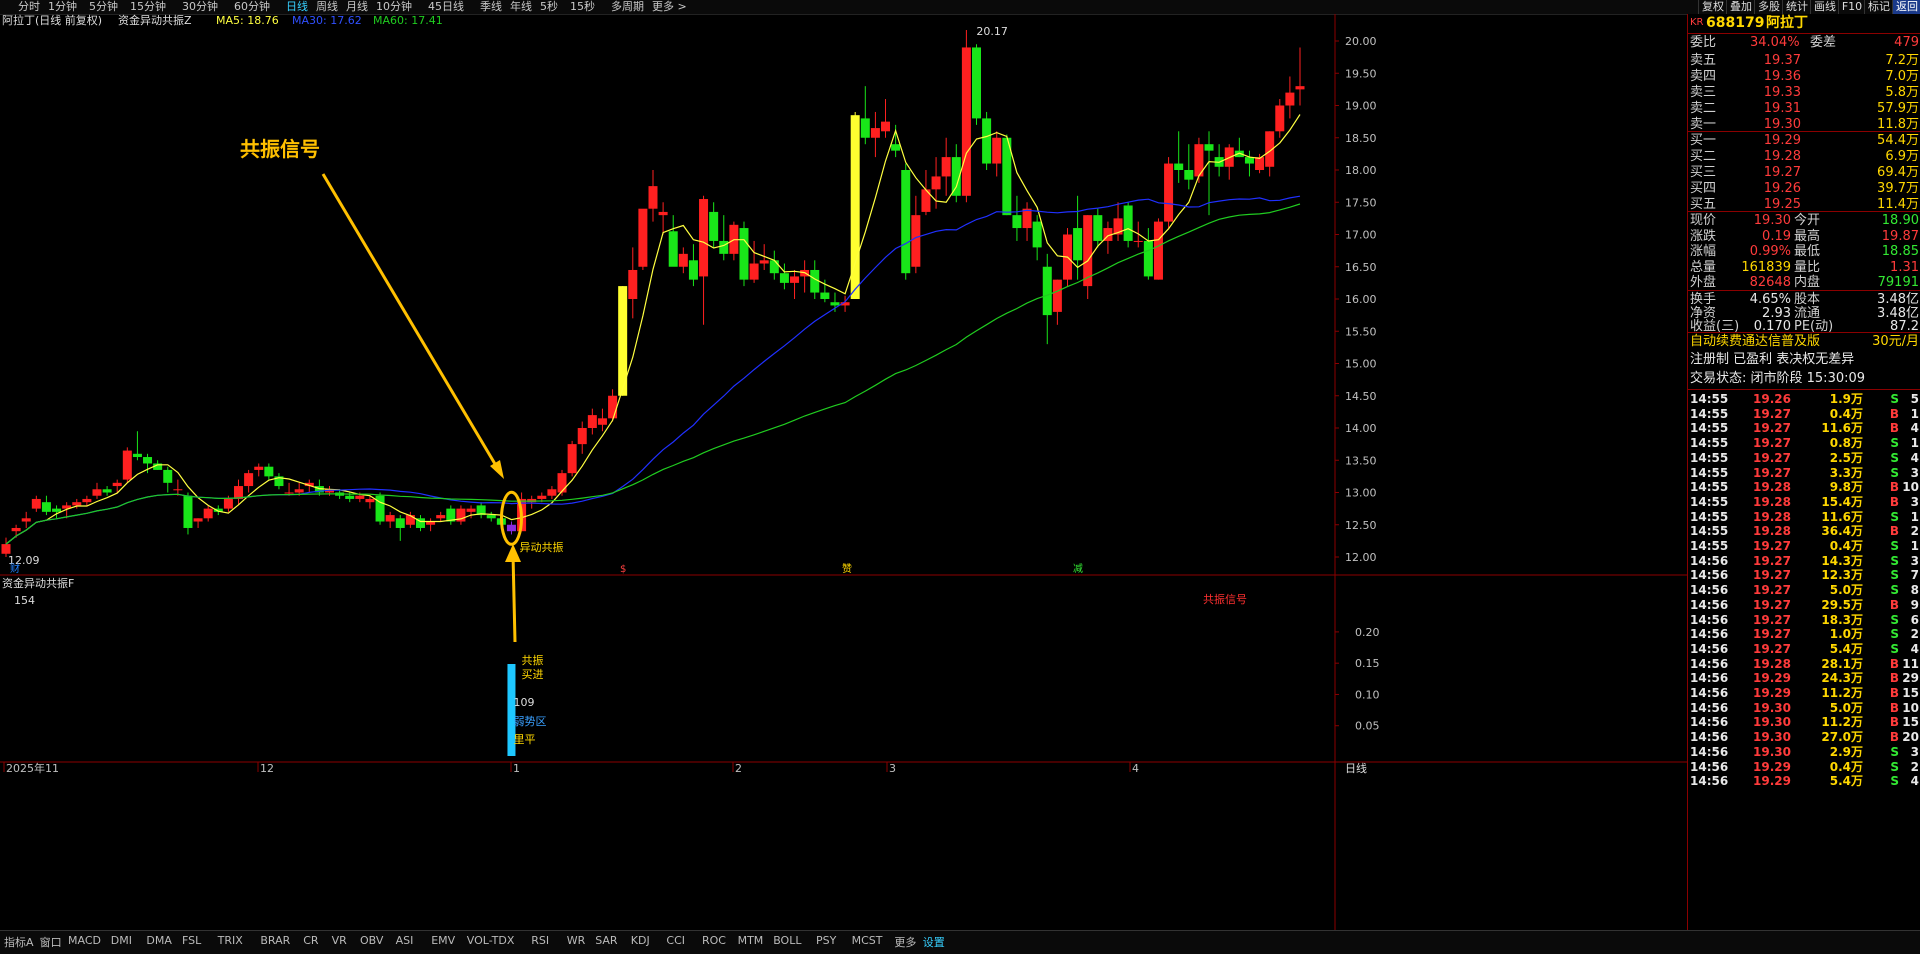  Describe the element at coordinates (1361, 460) in the screenshot. I see `price-tick-label: 13.50` at that location.